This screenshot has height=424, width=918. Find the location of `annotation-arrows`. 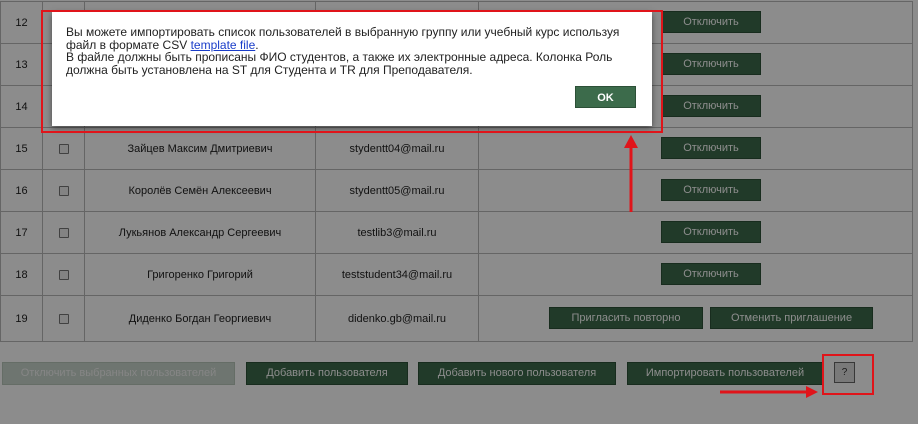

annotation-arrows is located at coordinates (721, 266).